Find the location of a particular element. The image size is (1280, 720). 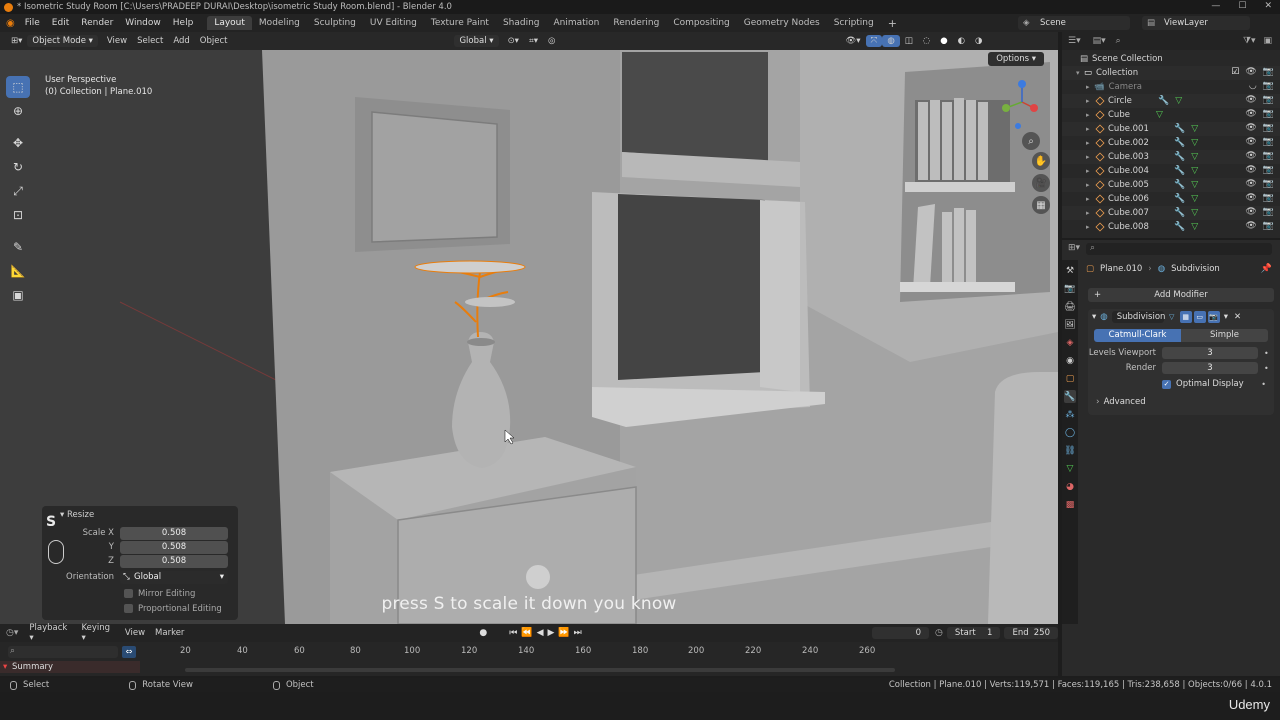

scale-y-field: 0.508 is located at coordinates (174, 547).